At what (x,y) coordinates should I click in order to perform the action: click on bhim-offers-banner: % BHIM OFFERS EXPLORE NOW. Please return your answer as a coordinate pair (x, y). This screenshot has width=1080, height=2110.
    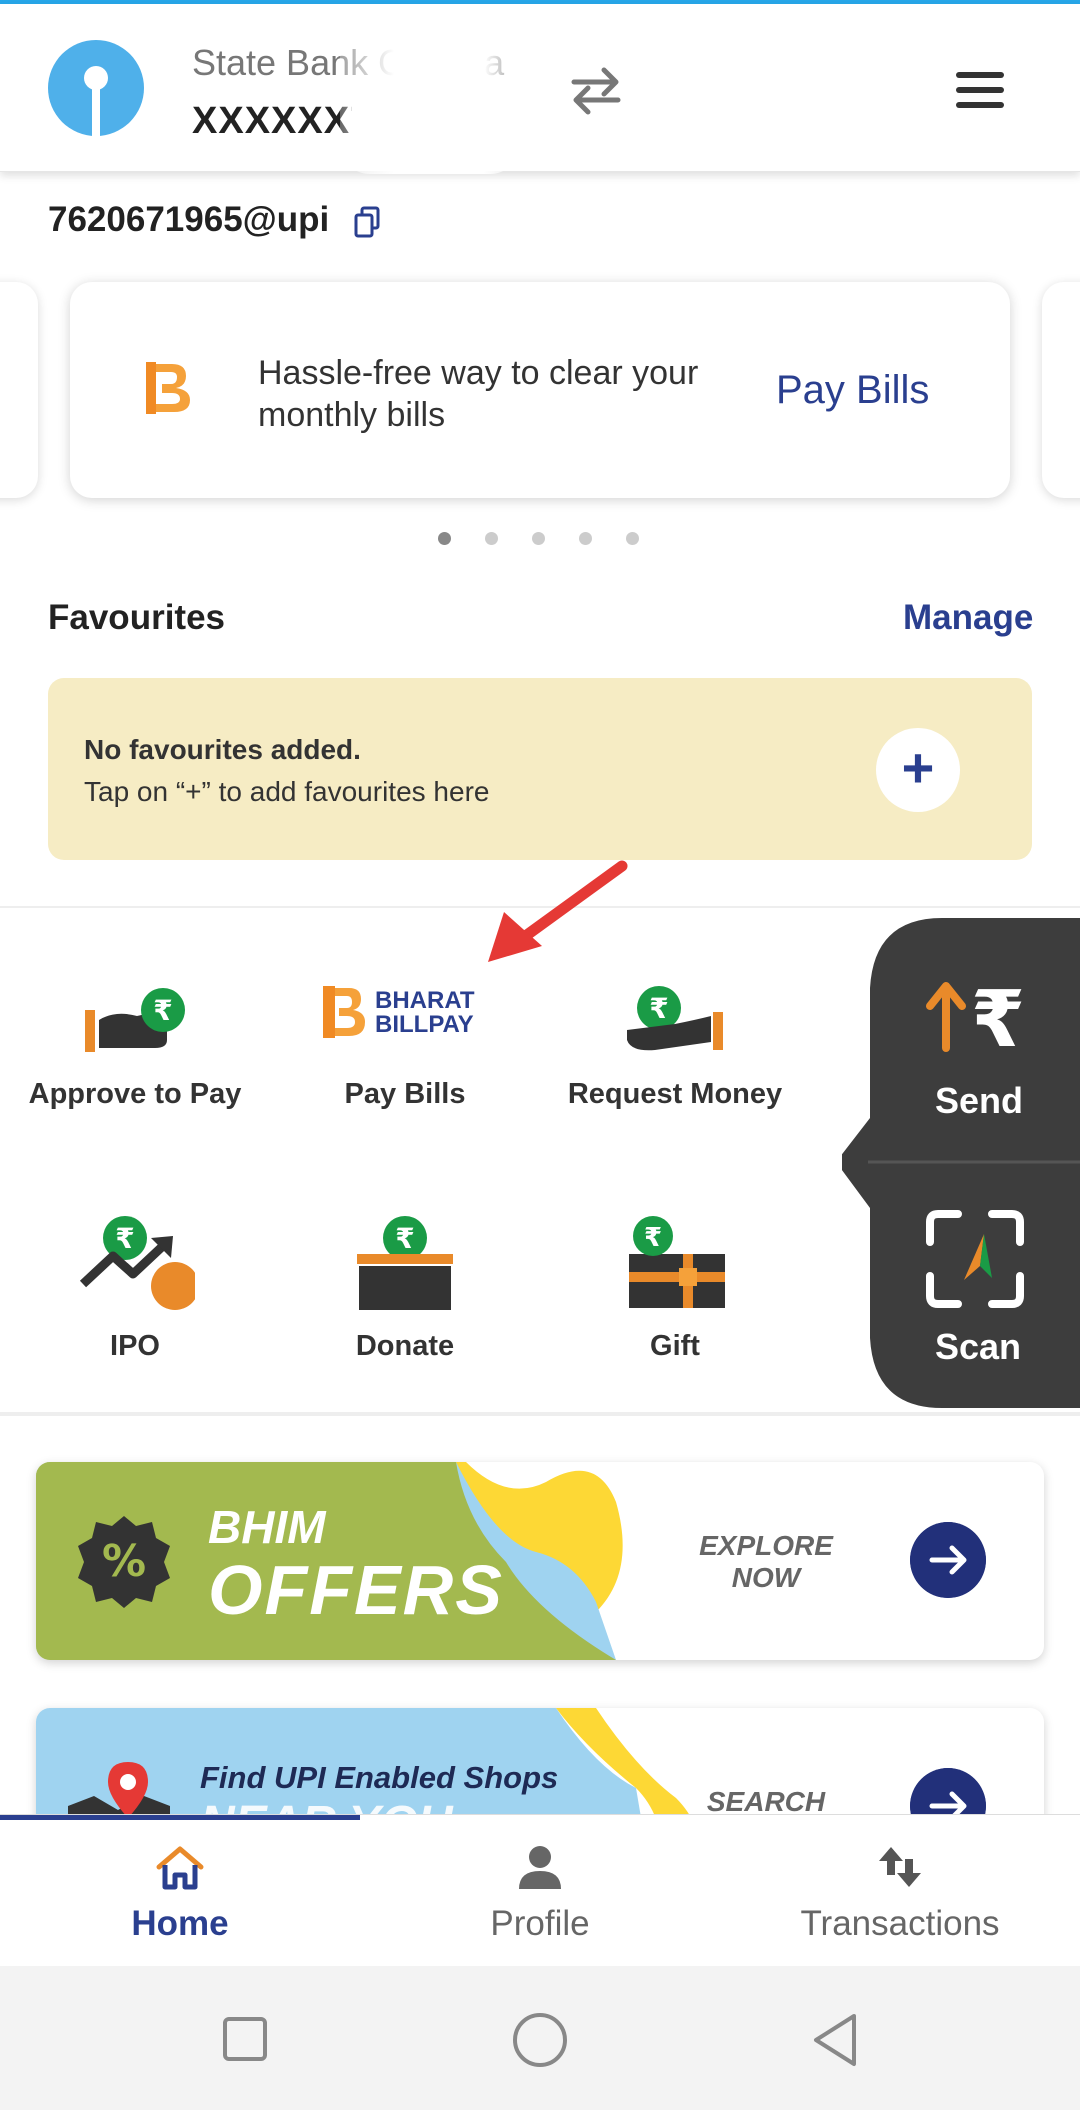
    Looking at the image, I should click on (540, 1561).